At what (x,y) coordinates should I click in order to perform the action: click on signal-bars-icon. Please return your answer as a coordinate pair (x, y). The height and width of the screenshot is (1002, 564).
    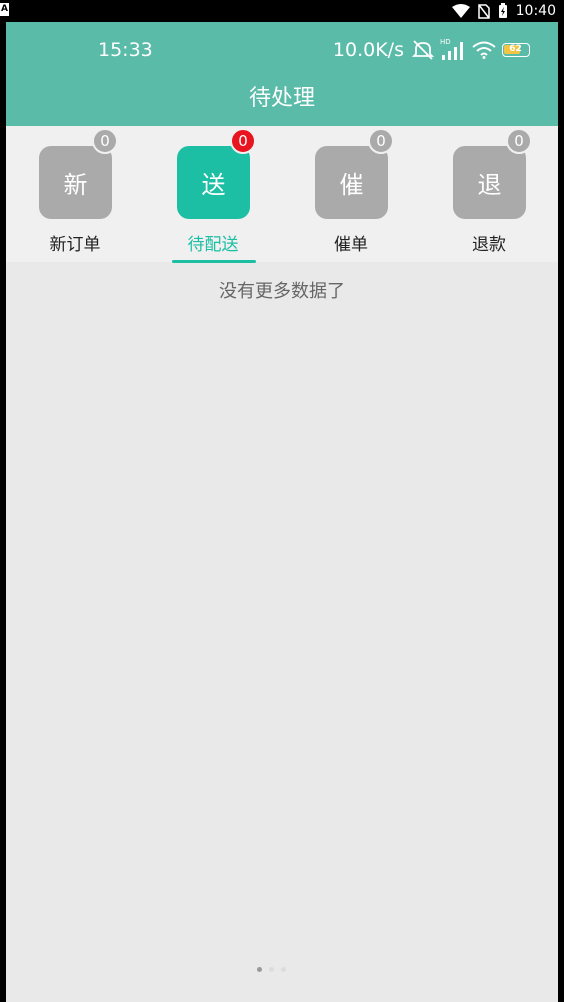
    Looking at the image, I should click on (452, 51).